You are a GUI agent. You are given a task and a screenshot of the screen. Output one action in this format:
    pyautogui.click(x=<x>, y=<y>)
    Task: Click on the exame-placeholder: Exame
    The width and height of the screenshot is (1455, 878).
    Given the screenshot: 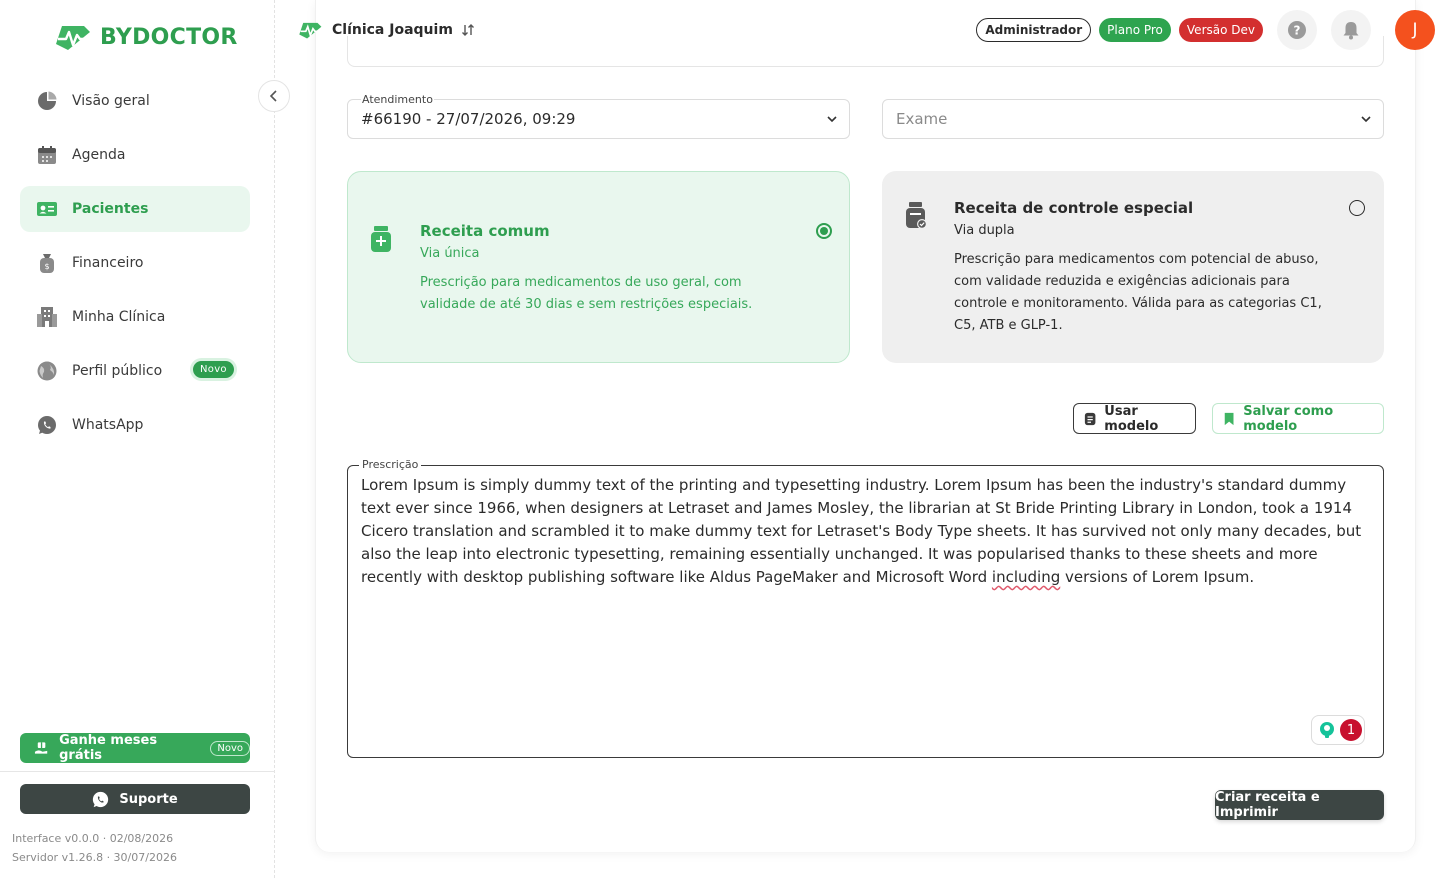 What is the action you would take?
    pyautogui.click(x=922, y=119)
    